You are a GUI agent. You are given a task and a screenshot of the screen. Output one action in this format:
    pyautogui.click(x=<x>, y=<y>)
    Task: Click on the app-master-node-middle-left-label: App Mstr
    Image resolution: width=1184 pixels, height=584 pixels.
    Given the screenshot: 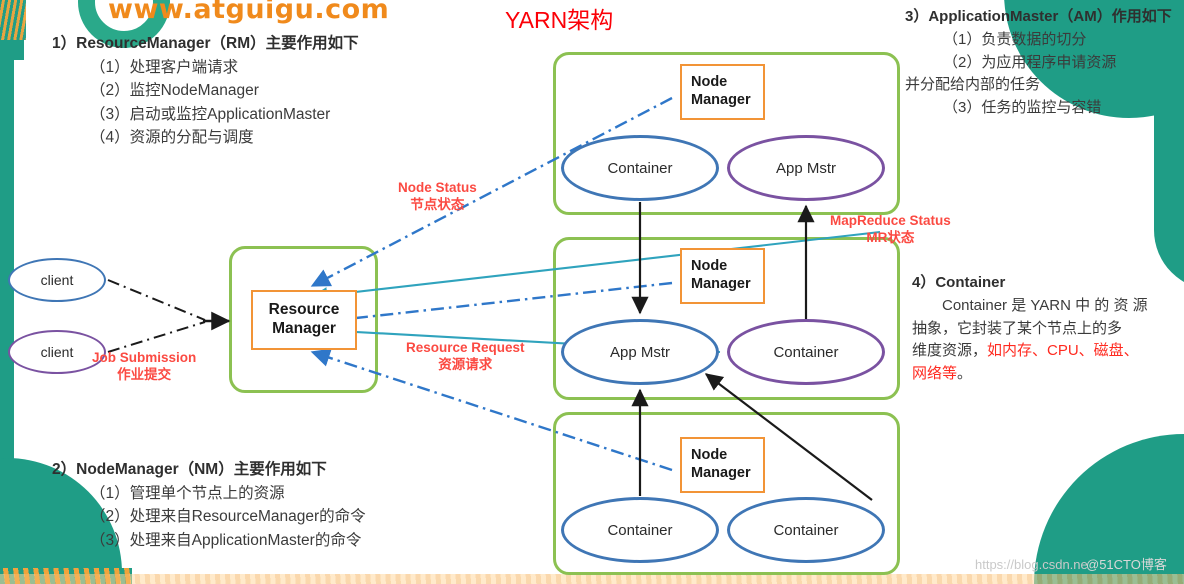 What is the action you would take?
    pyautogui.click(x=639, y=352)
    